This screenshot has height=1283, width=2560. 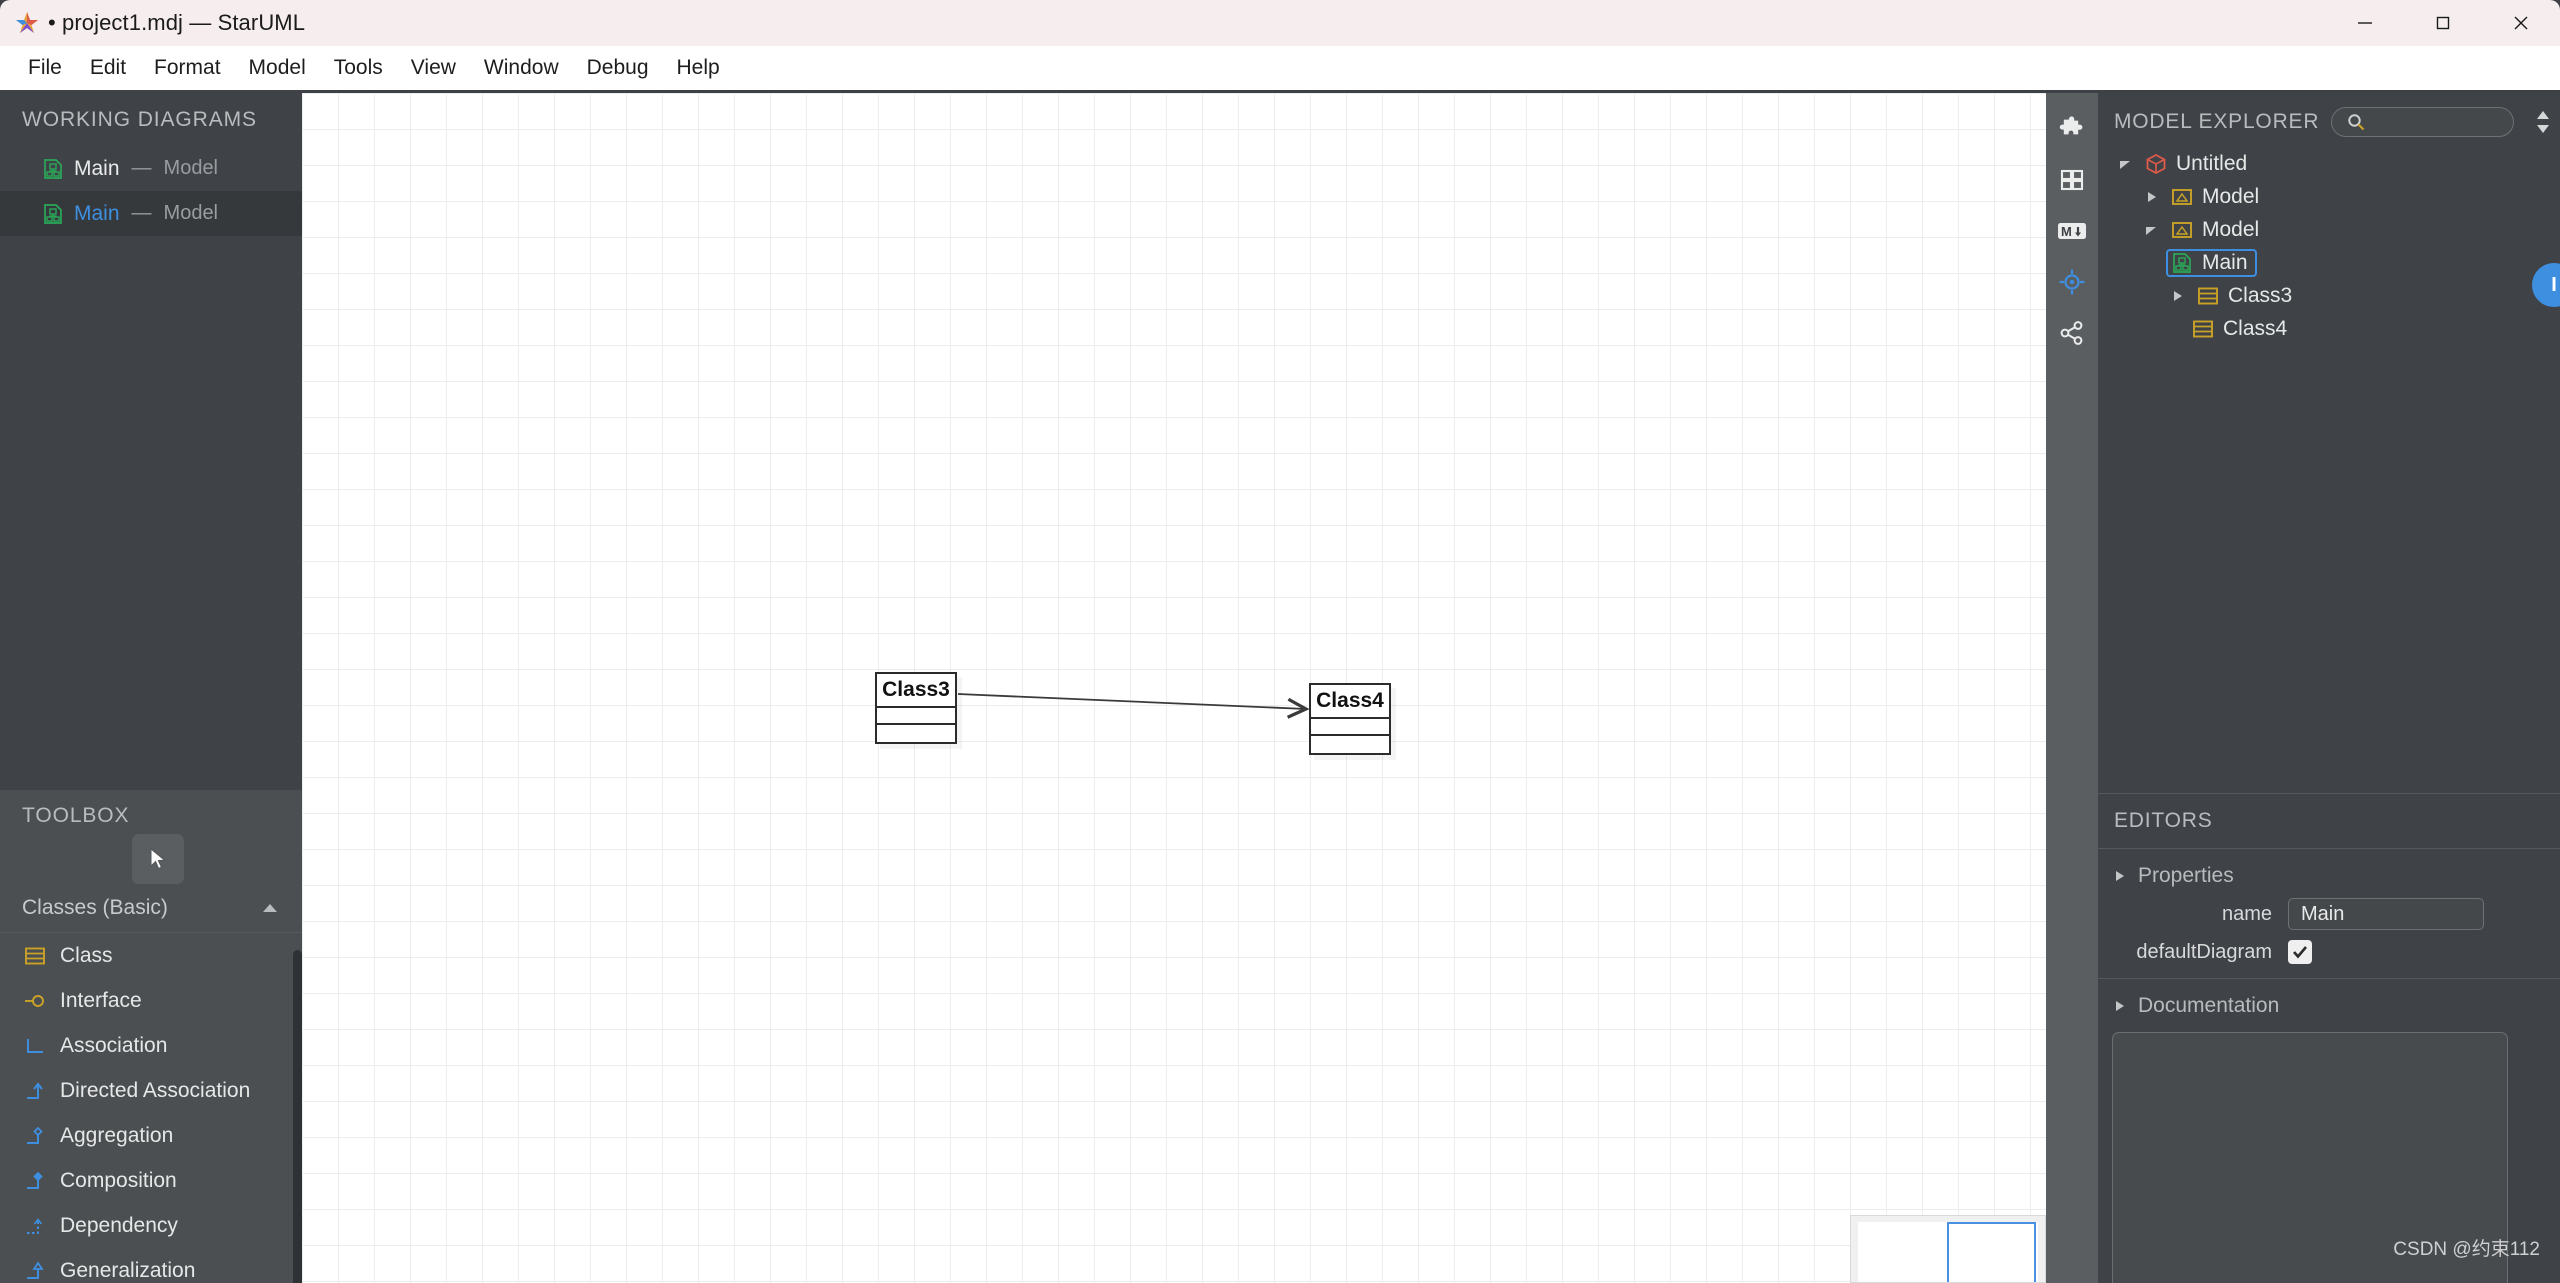 I want to click on puzzle-icon, so click(x=2072, y=128).